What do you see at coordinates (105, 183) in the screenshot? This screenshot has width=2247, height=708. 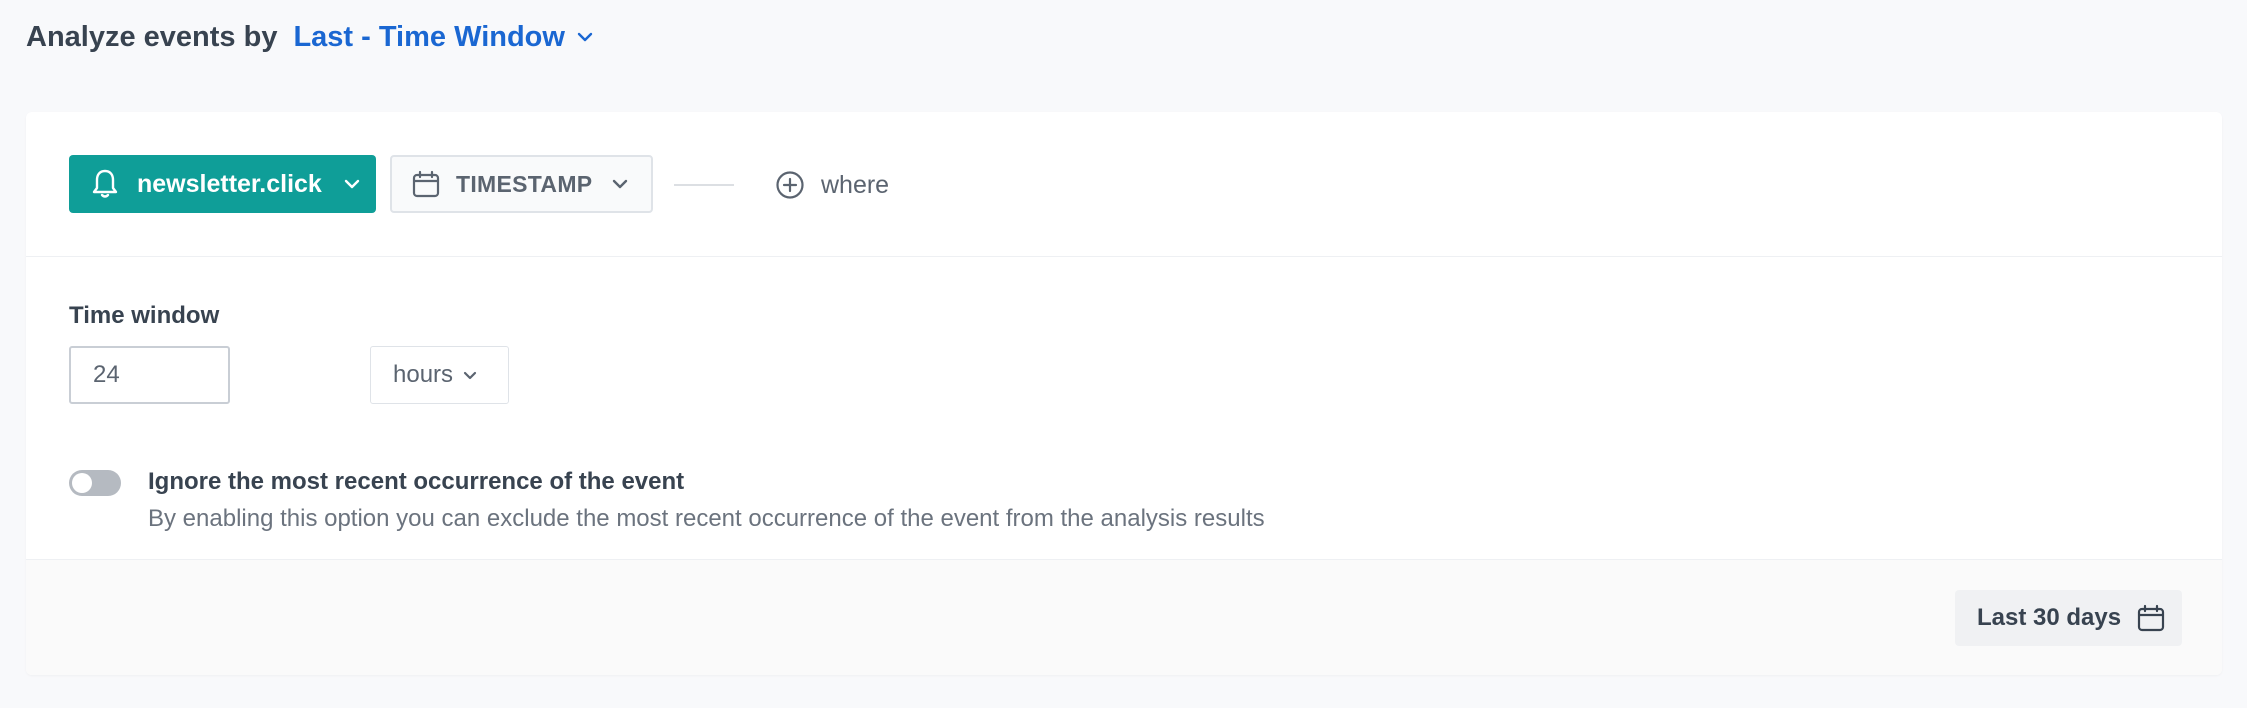 I see `bell-icon` at bounding box center [105, 183].